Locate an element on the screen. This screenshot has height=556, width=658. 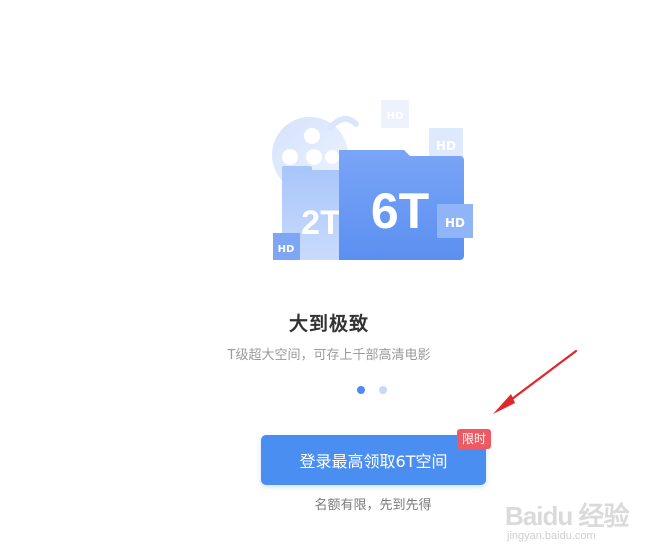
limited-time-badge: 限时 is located at coordinates (474, 439).